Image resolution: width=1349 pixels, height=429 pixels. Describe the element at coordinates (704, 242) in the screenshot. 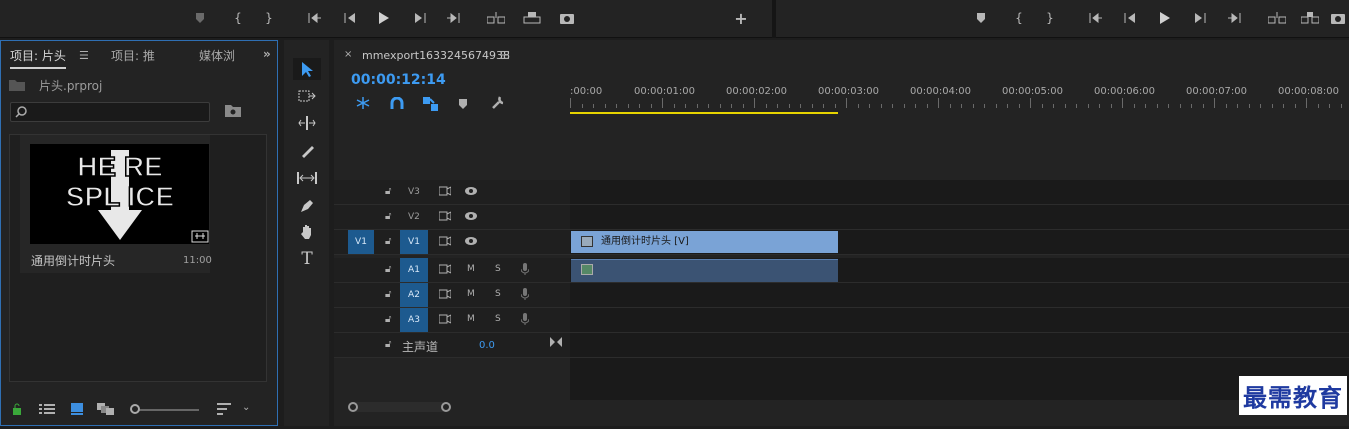

I see `video-clip: 通用倒计时片头 [V]` at that location.